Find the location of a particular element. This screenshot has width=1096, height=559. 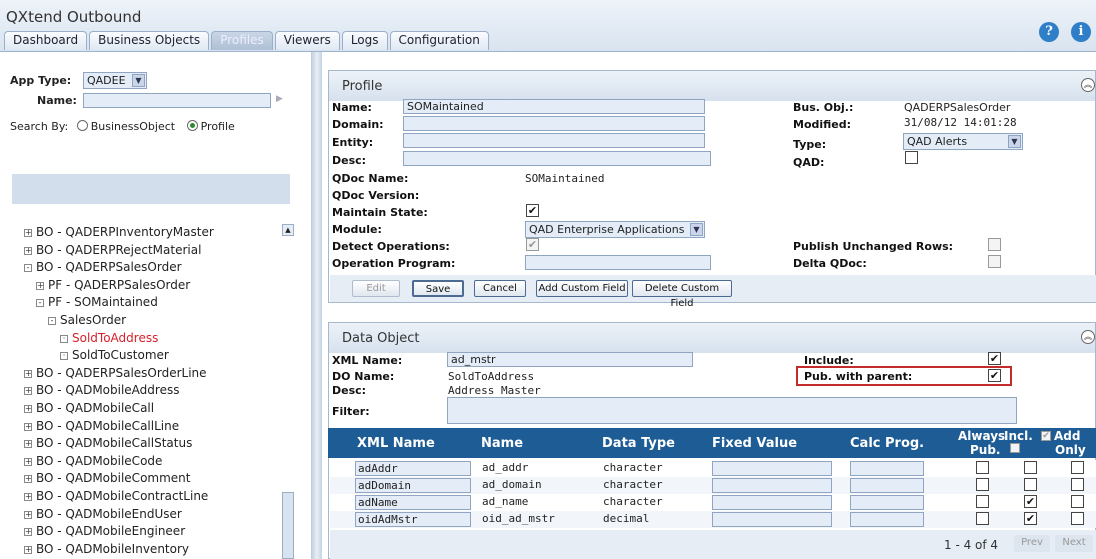

tree-item: · SoldToCustomer is located at coordinates (114, 355).